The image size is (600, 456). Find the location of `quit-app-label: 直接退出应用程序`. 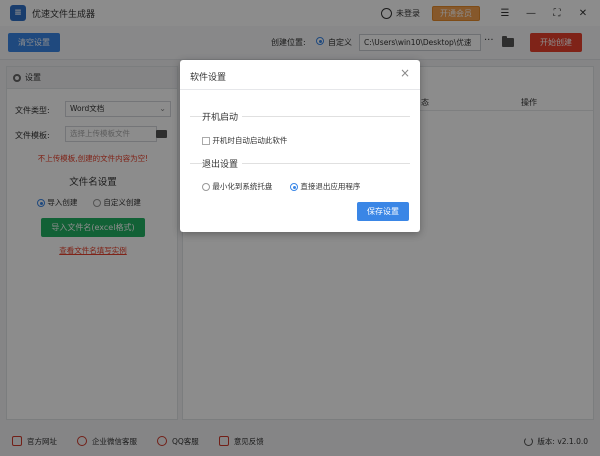

quit-app-label: 直接退出应用程序 is located at coordinates (330, 186).